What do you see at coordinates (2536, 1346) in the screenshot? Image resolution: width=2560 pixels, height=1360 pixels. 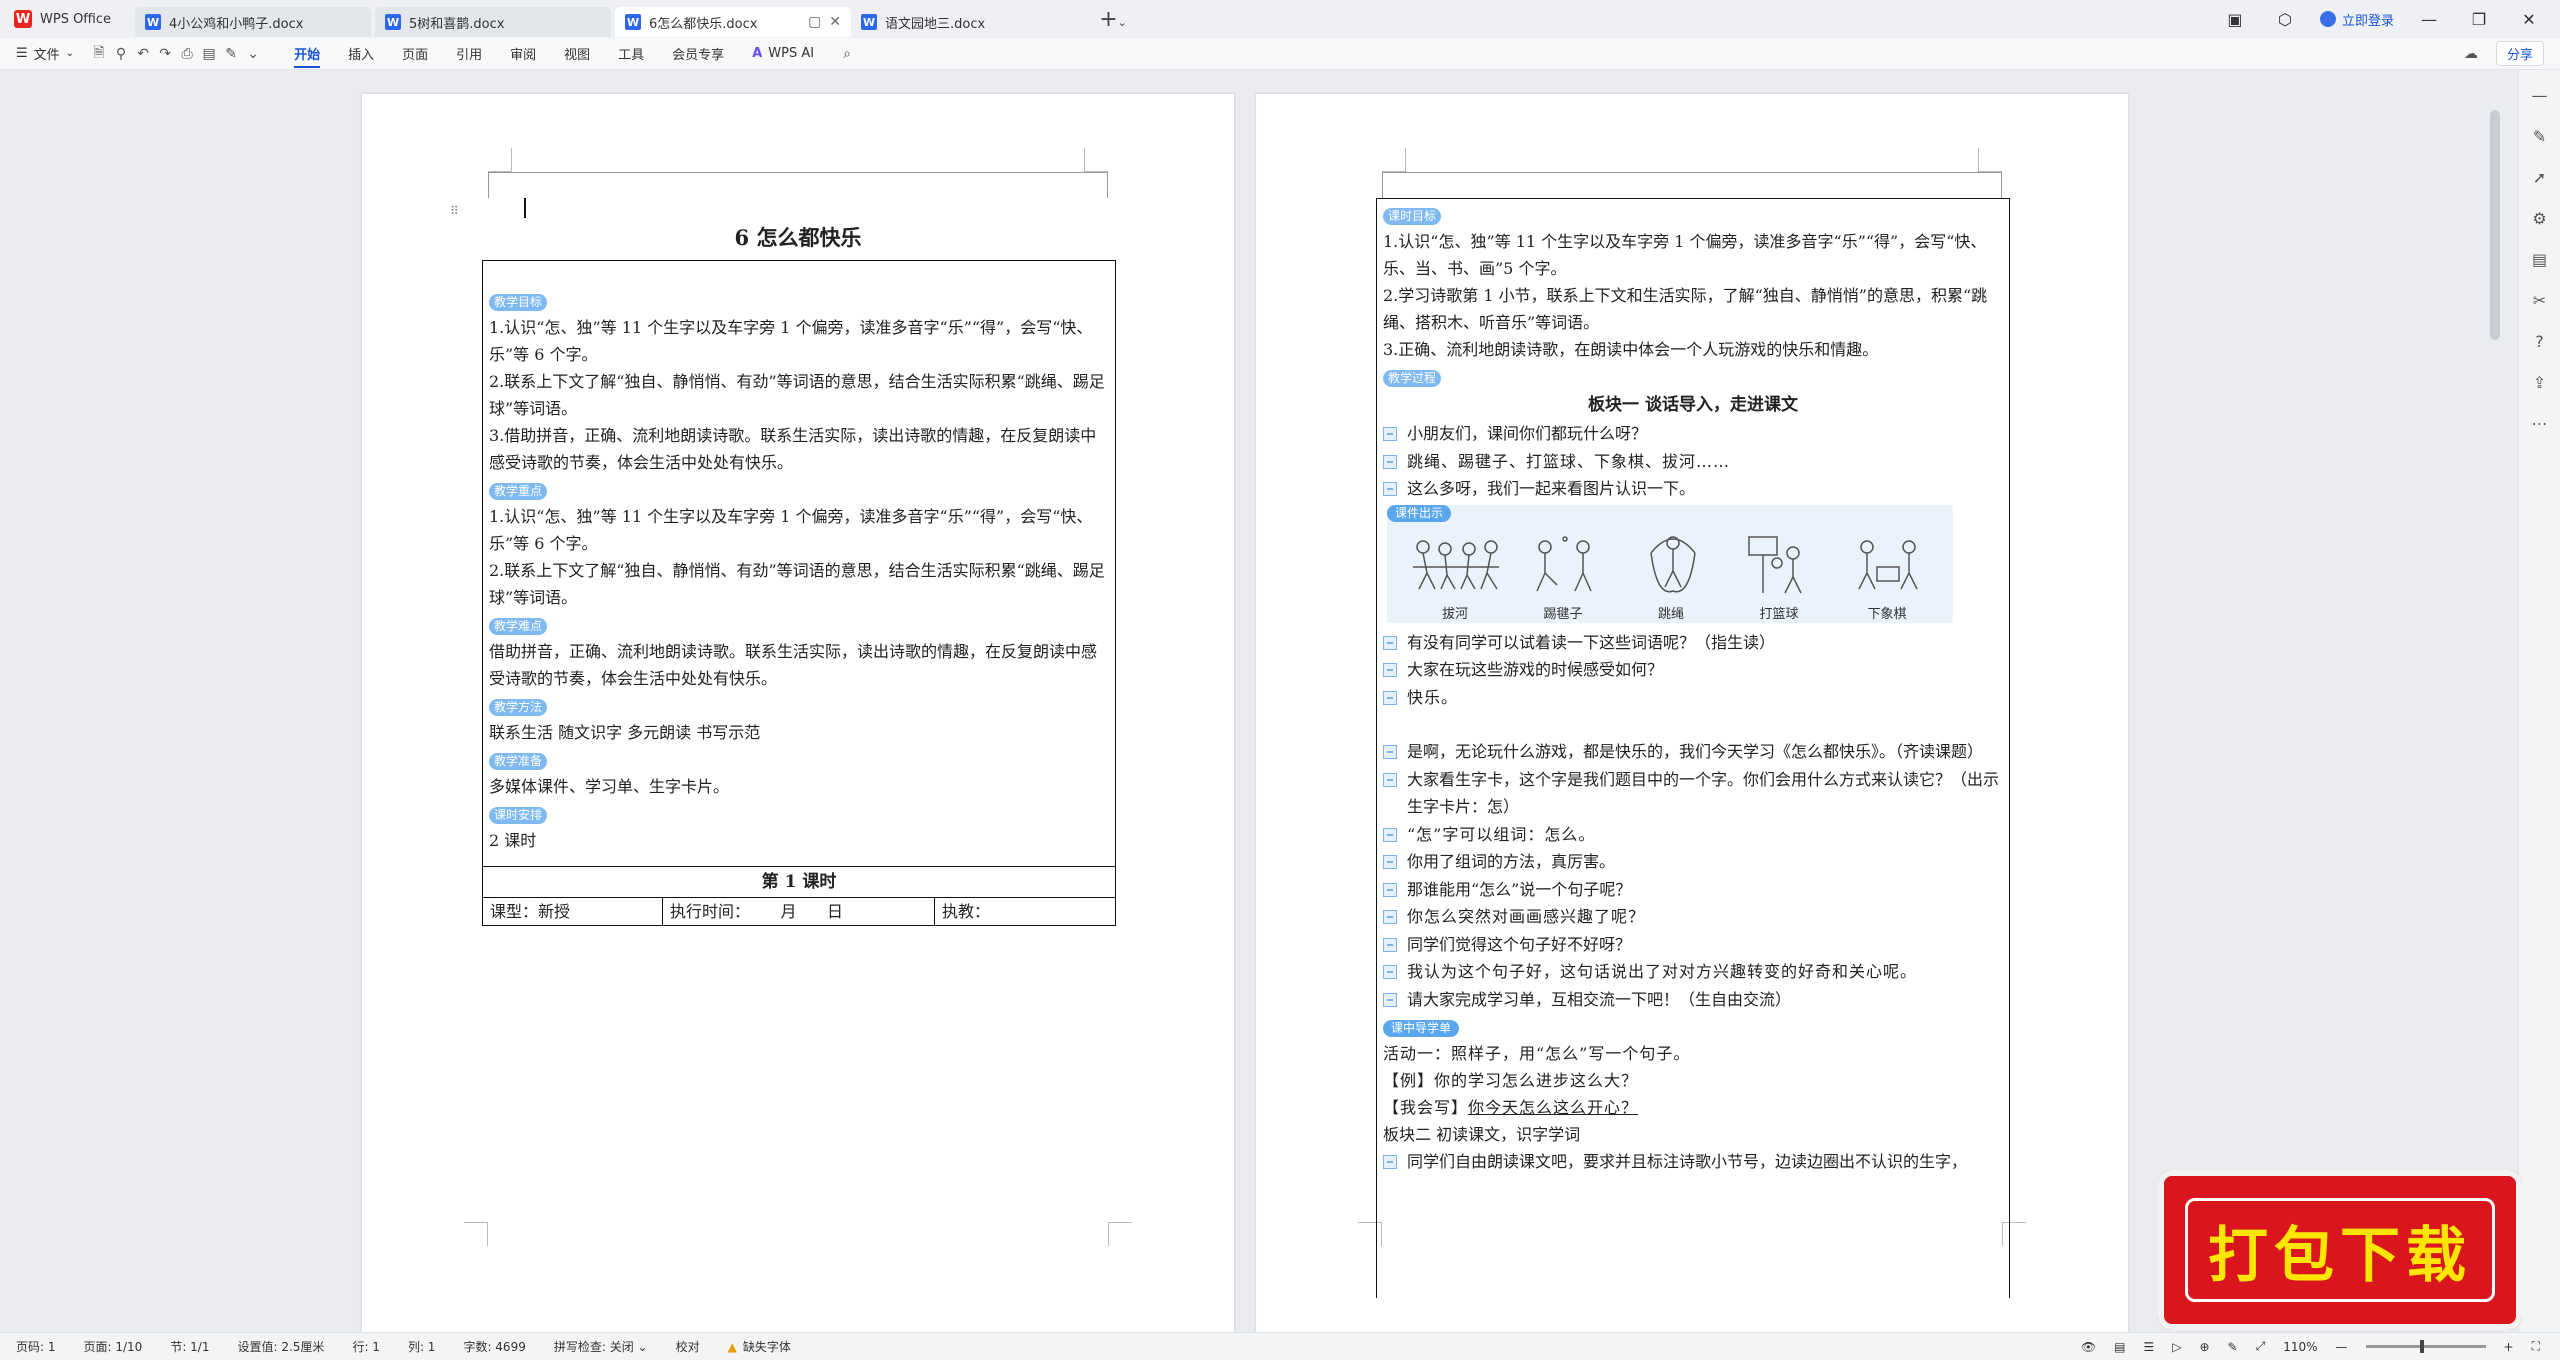 I see `fullscreen-icon: ⛶` at bounding box center [2536, 1346].